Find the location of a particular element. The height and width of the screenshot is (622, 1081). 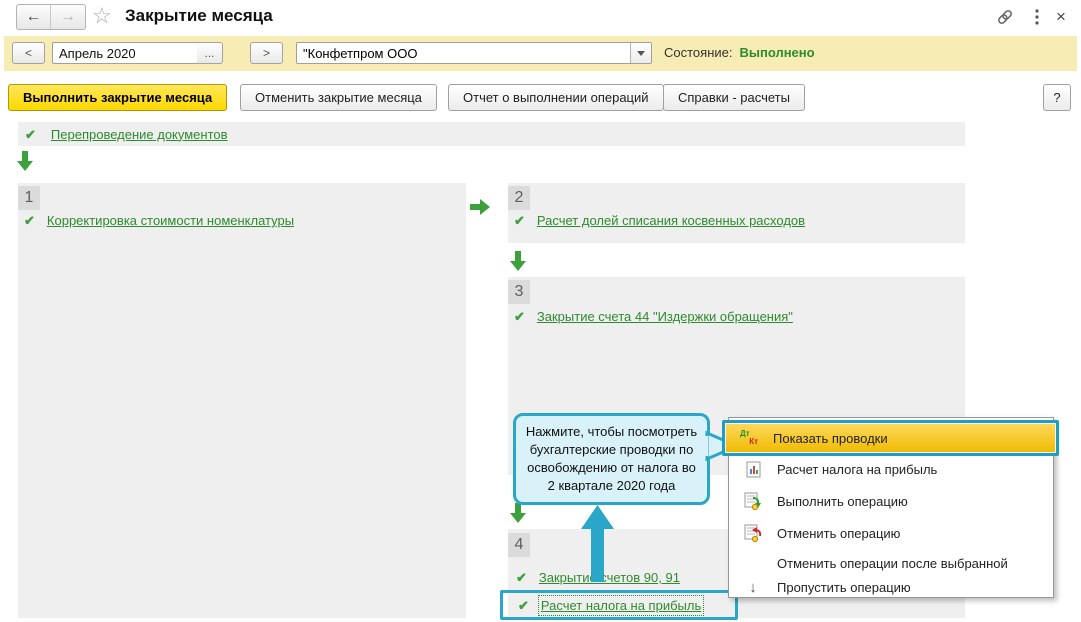

link-icon is located at coordinates (1005, 17).